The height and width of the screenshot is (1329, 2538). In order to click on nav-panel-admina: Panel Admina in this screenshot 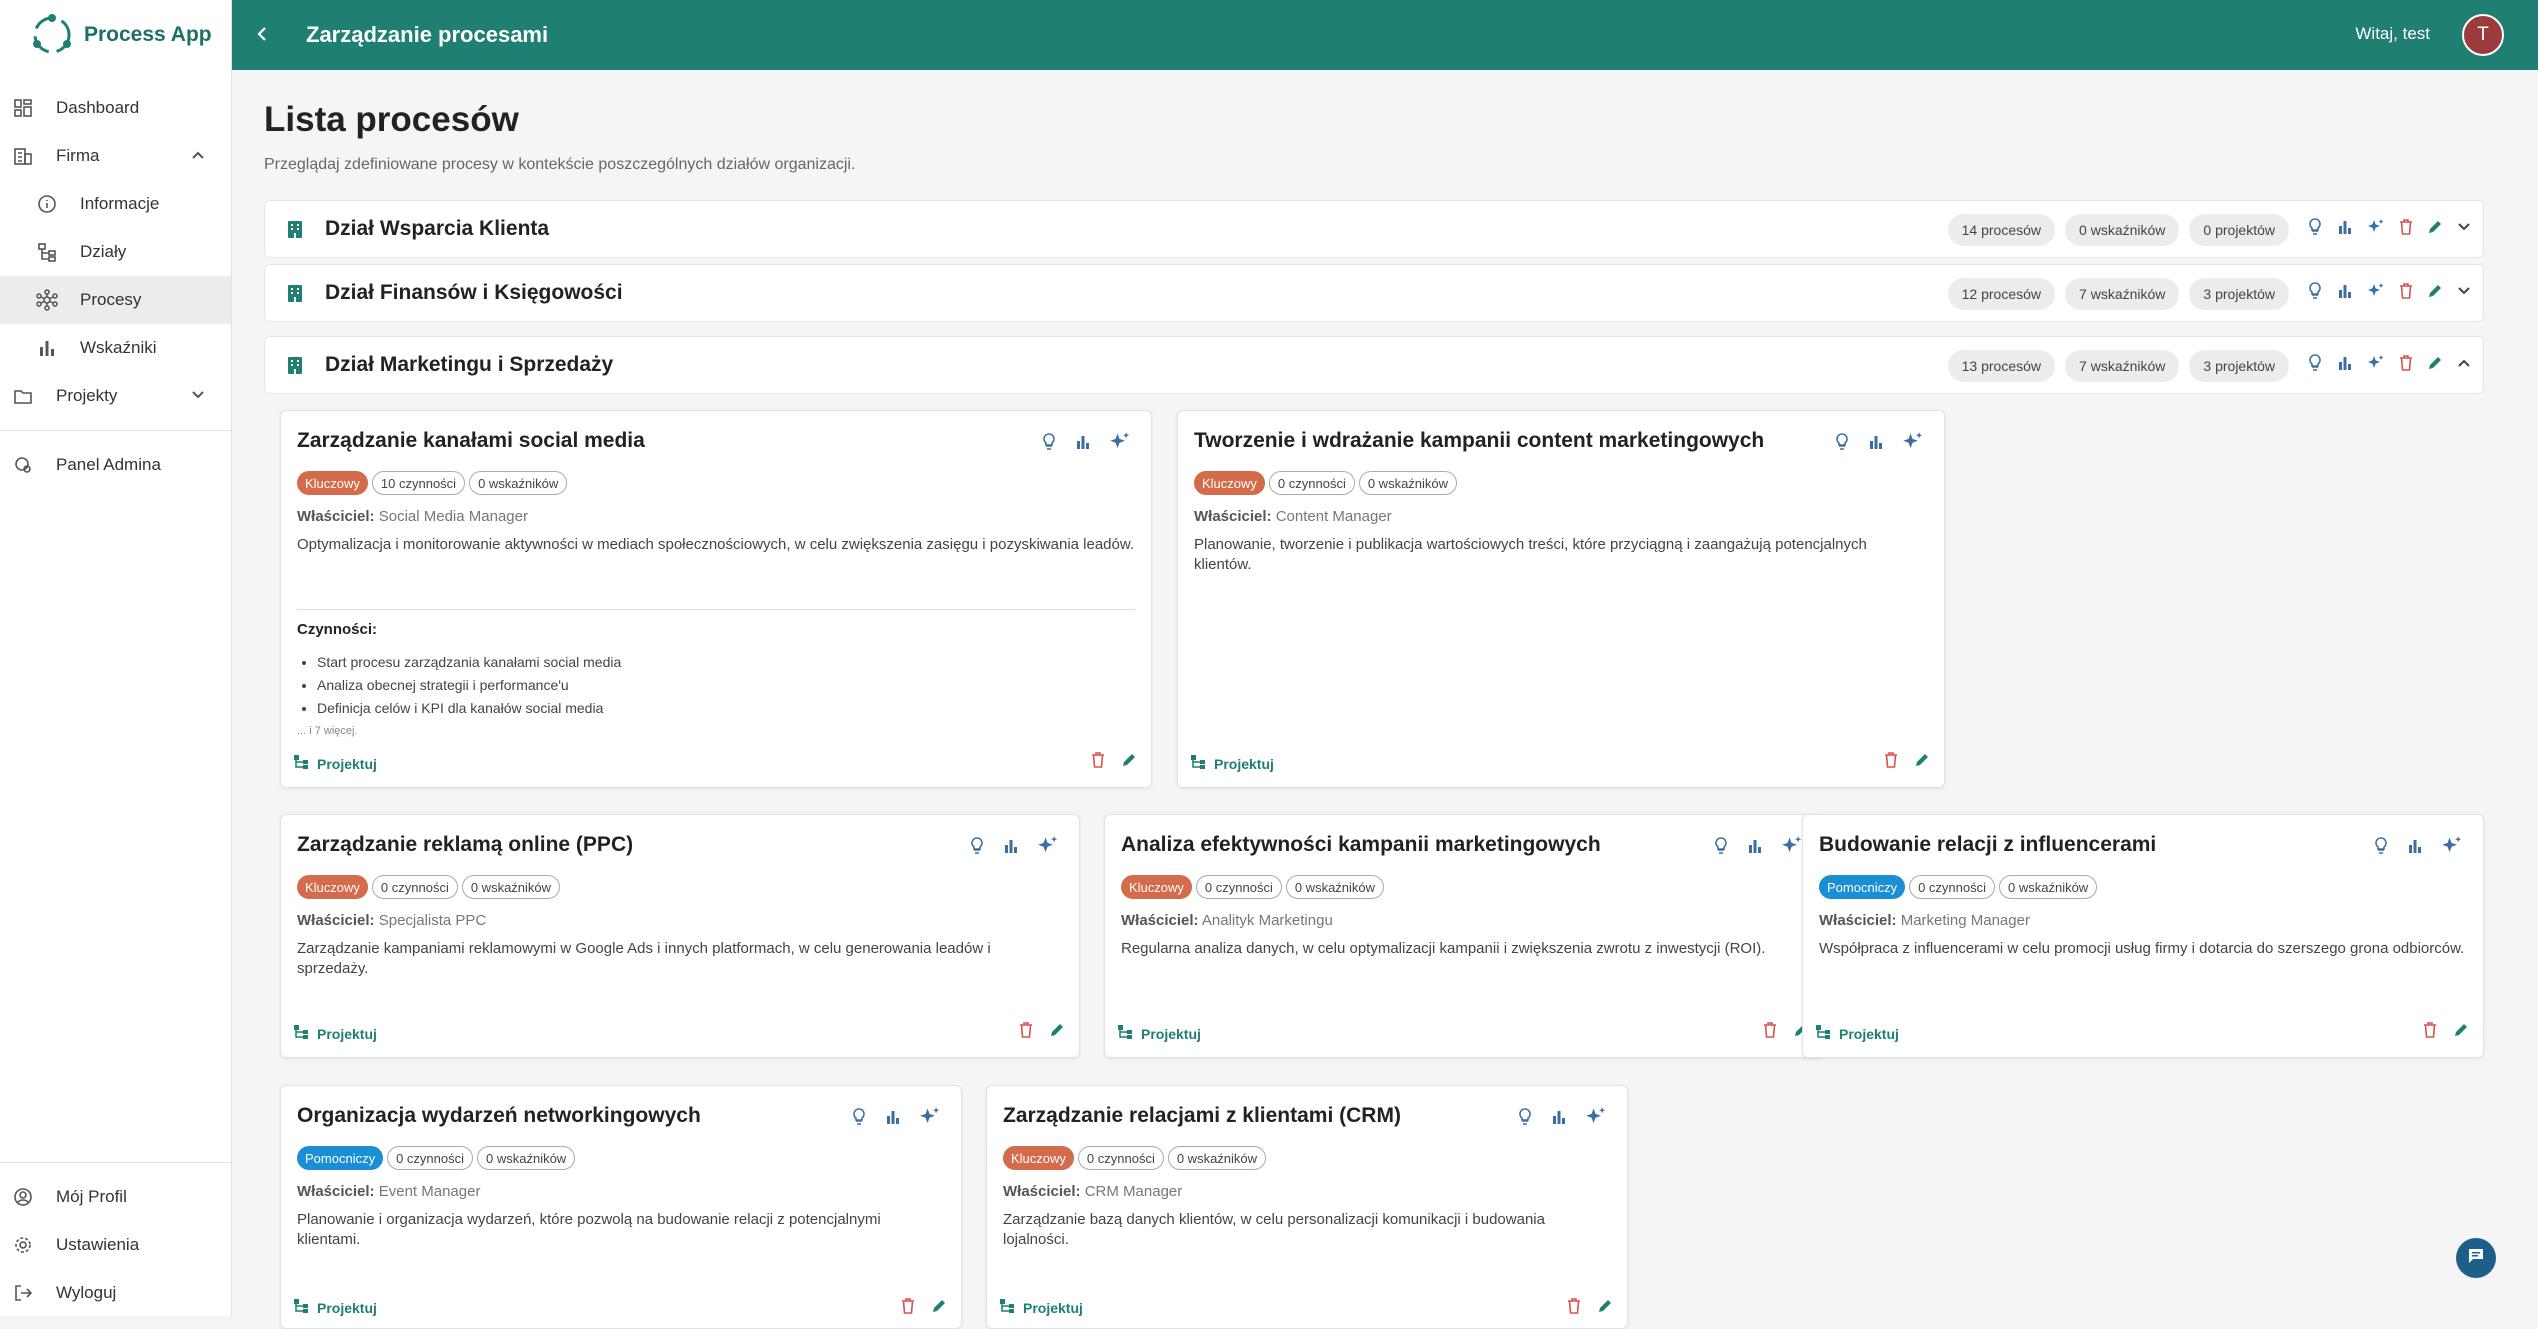, I will do `click(115, 465)`.